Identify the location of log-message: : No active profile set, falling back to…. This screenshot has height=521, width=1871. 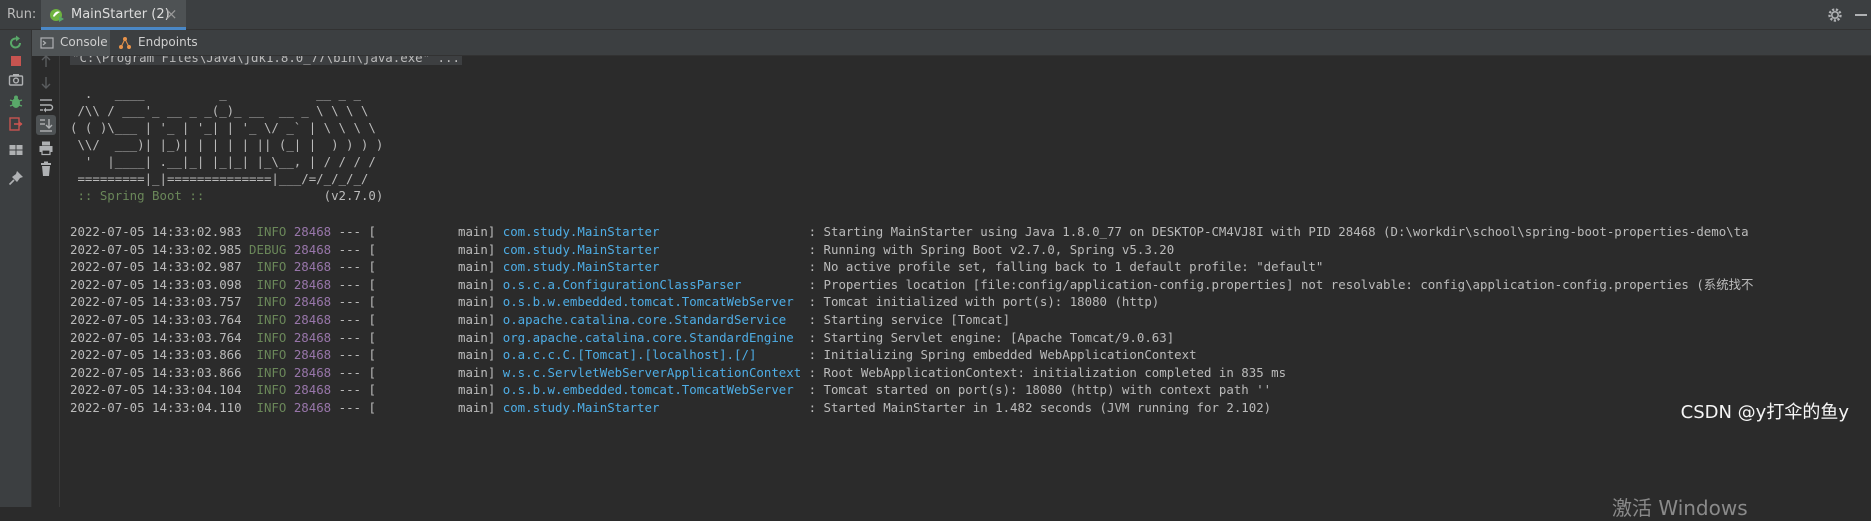
(1066, 267).